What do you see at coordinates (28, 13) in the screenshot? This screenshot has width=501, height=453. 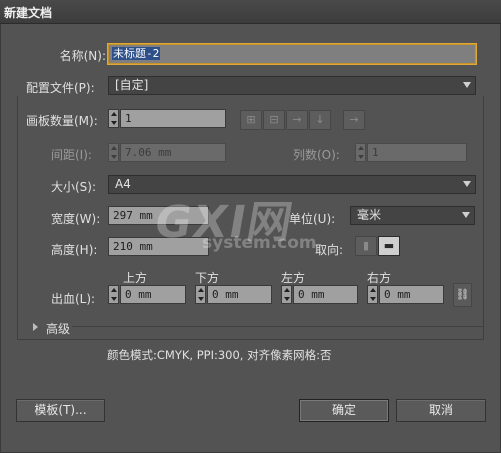 I see `window-title: 新建文档` at bounding box center [28, 13].